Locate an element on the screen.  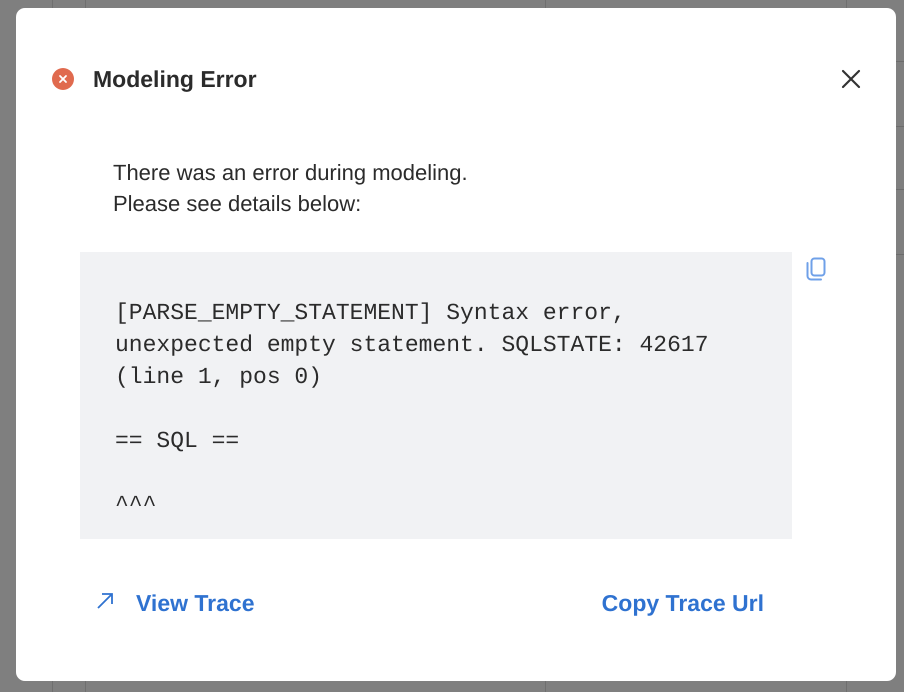
view-trace-link: View Trace is located at coordinates (175, 603).